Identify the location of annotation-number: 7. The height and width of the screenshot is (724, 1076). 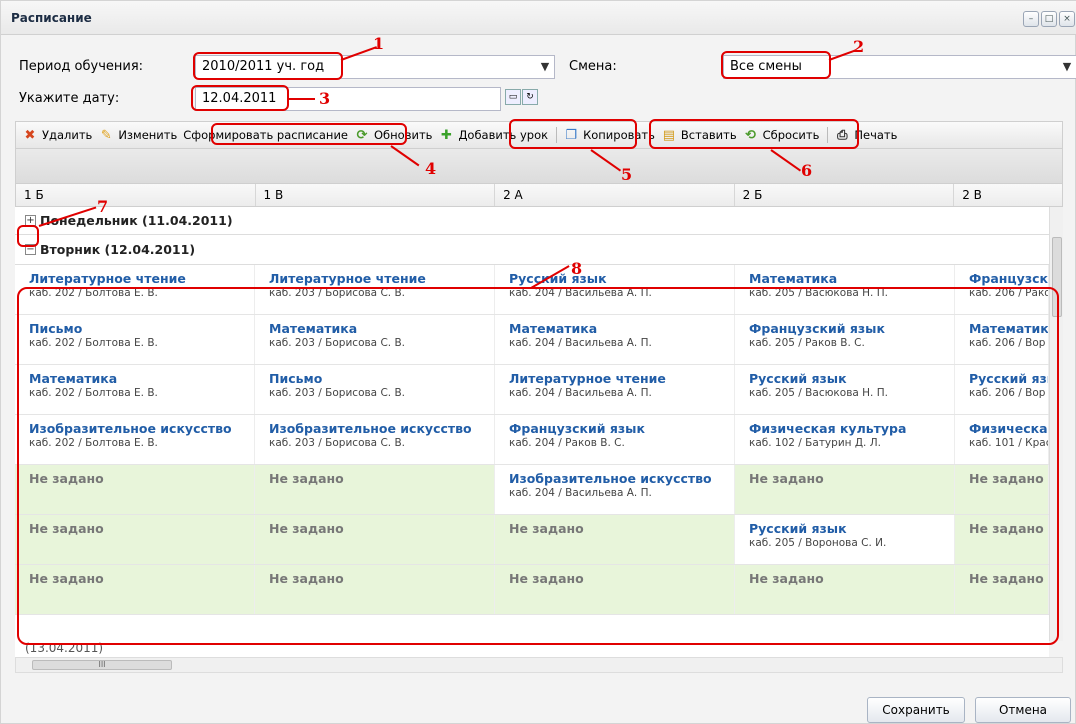
(103, 206).